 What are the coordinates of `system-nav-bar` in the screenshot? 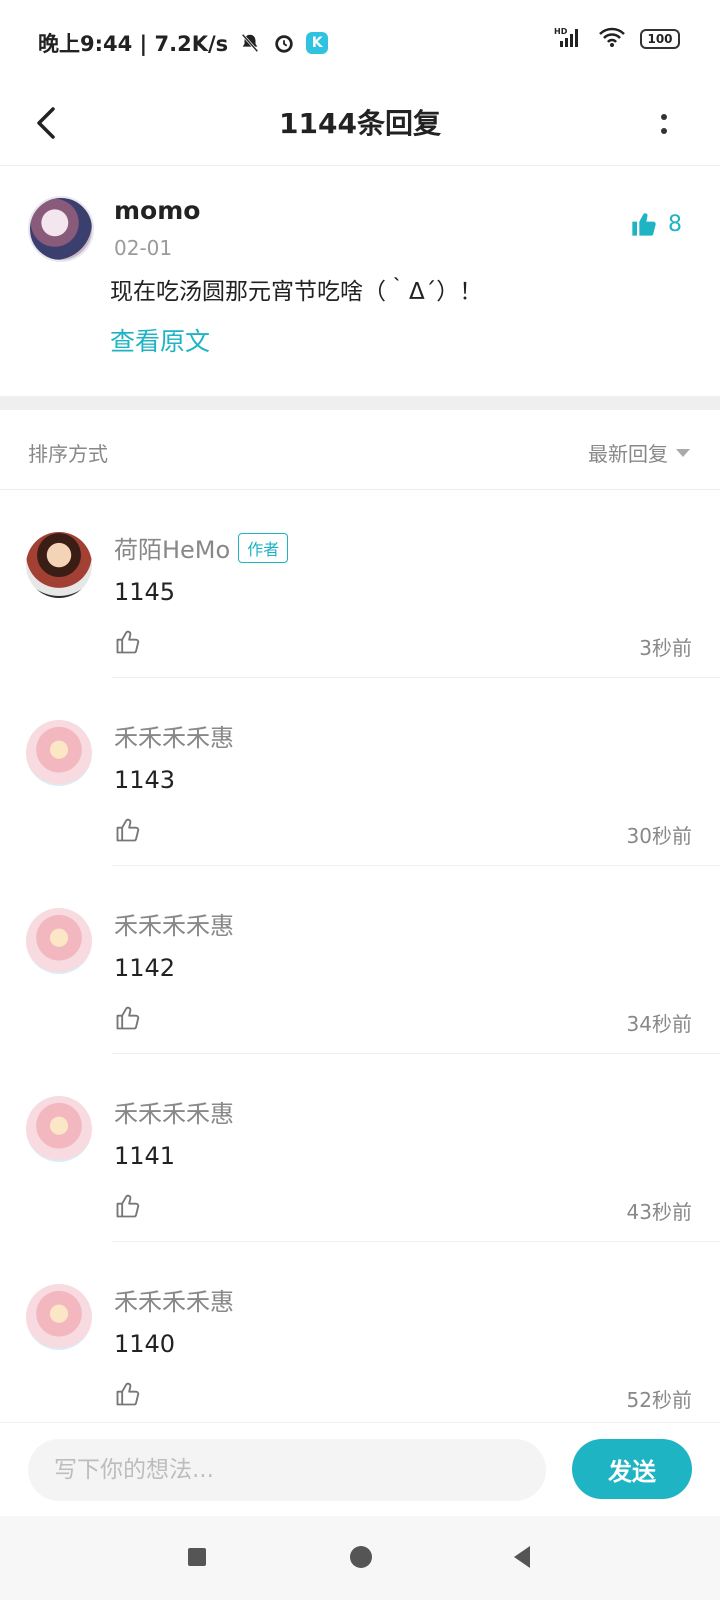 It's located at (360, 1558).